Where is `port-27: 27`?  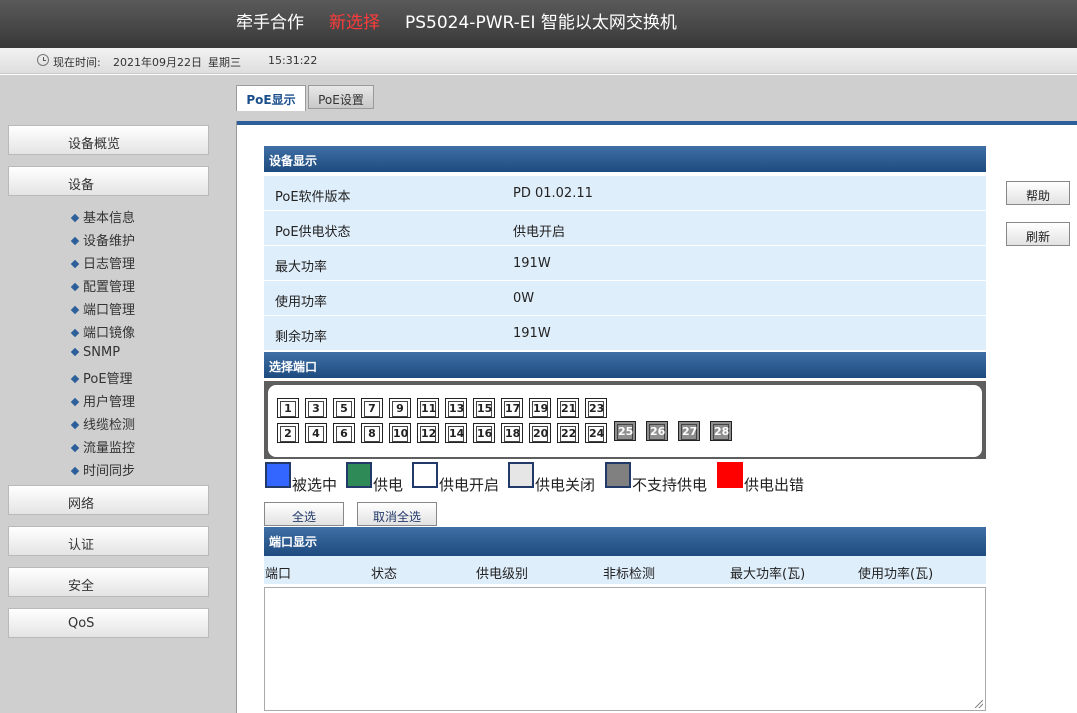 port-27: 27 is located at coordinates (689, 431).